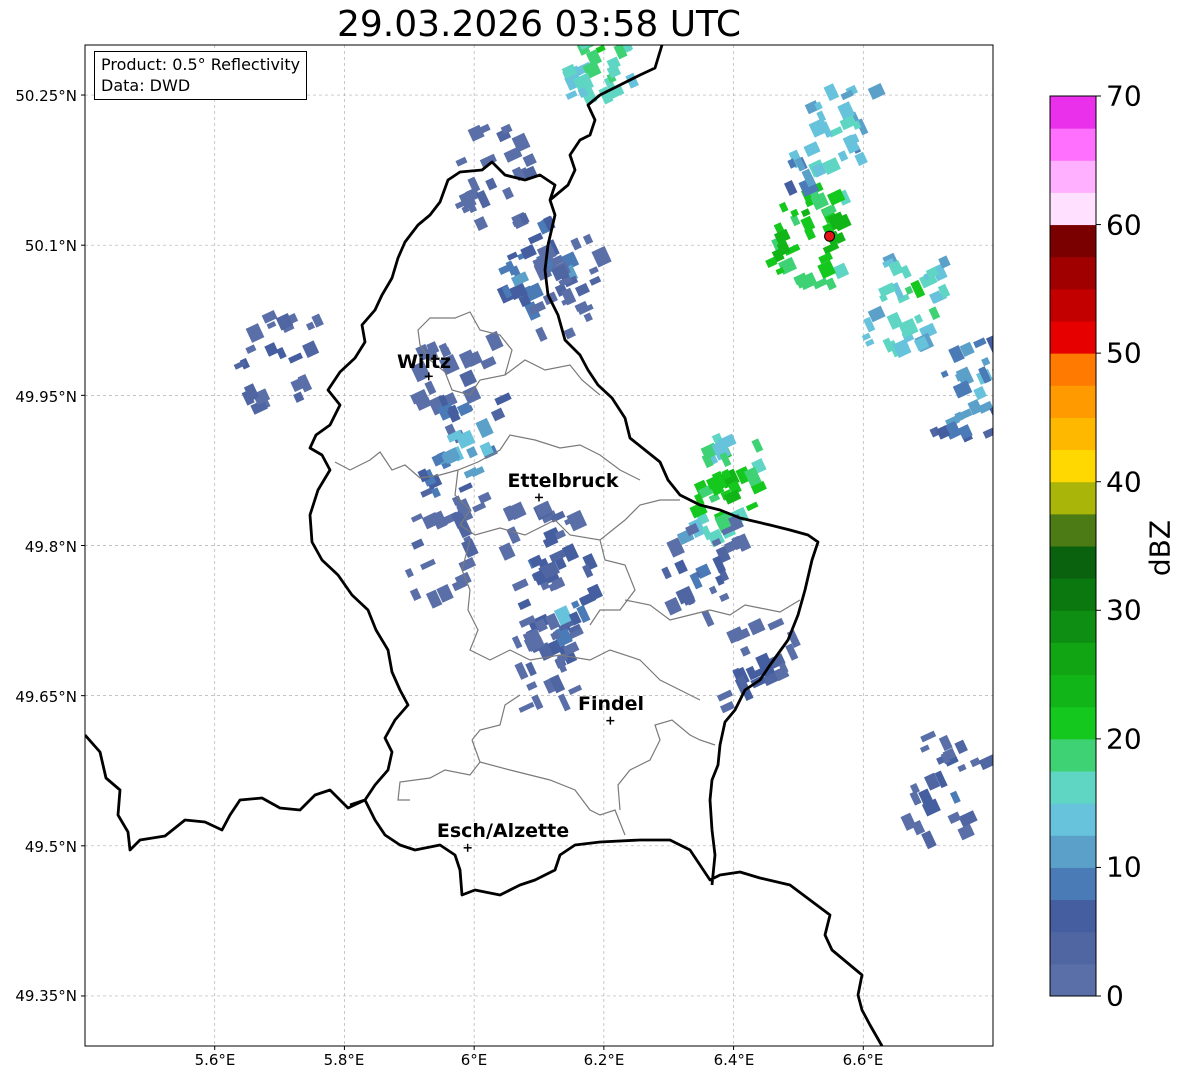  What do you see at coordinates (734, 1060) in the screenshot?
I see `lon-label-4: 6.4°E` at bounding box center [734, 1060].